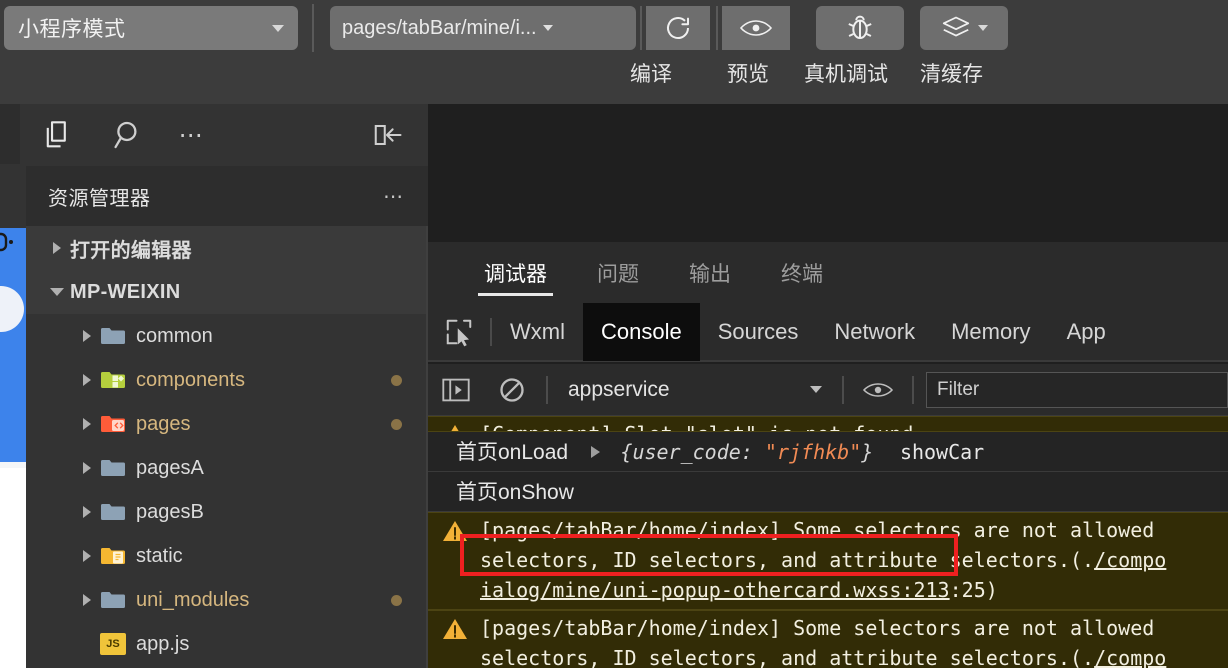  I want to click on console-log-trailing: showCar, so click(942, 452).